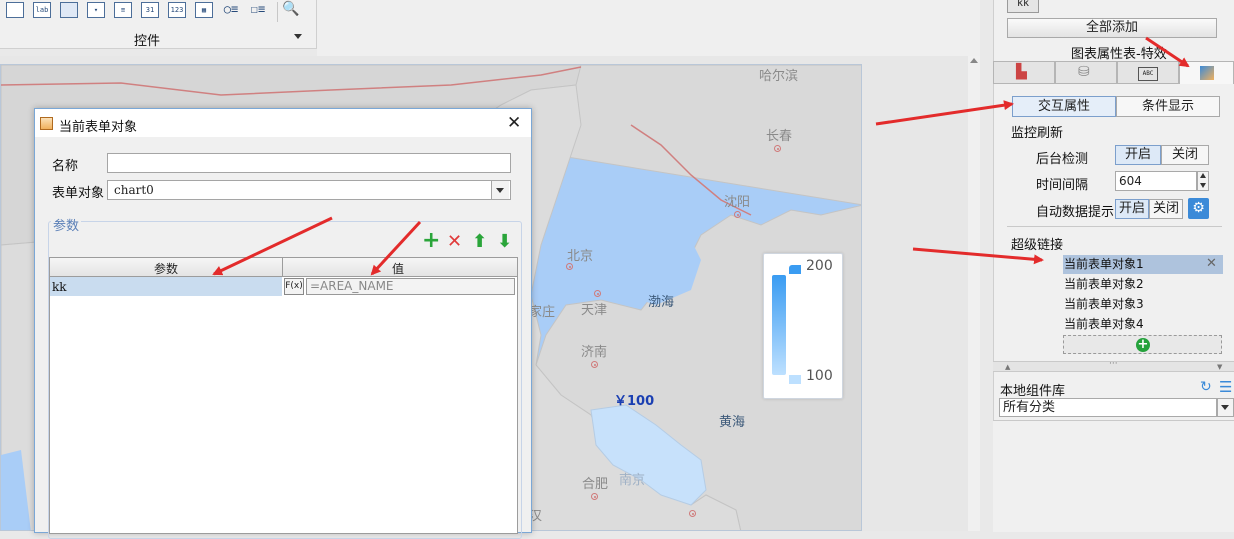 This screenshot has height=539, width=1234. Describe the element at coordinates (514, 123) in the screenshot. I see `close-icon: ✕` at that location.